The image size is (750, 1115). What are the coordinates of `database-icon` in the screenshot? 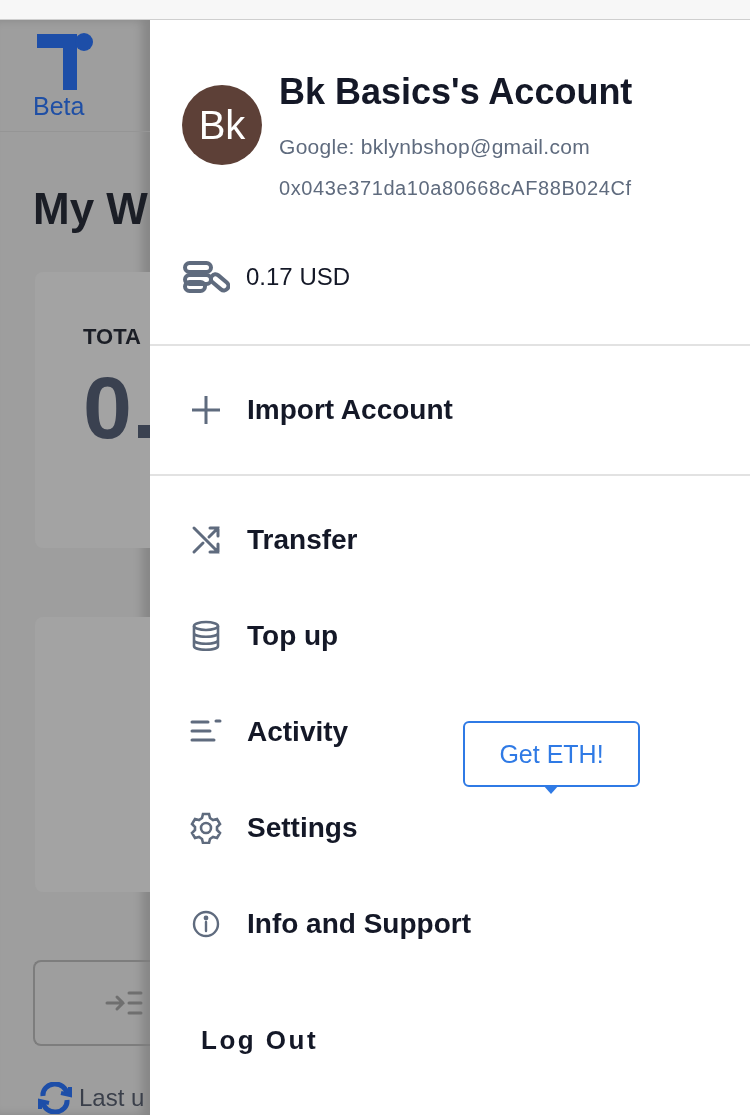 It's located at (206, 636).